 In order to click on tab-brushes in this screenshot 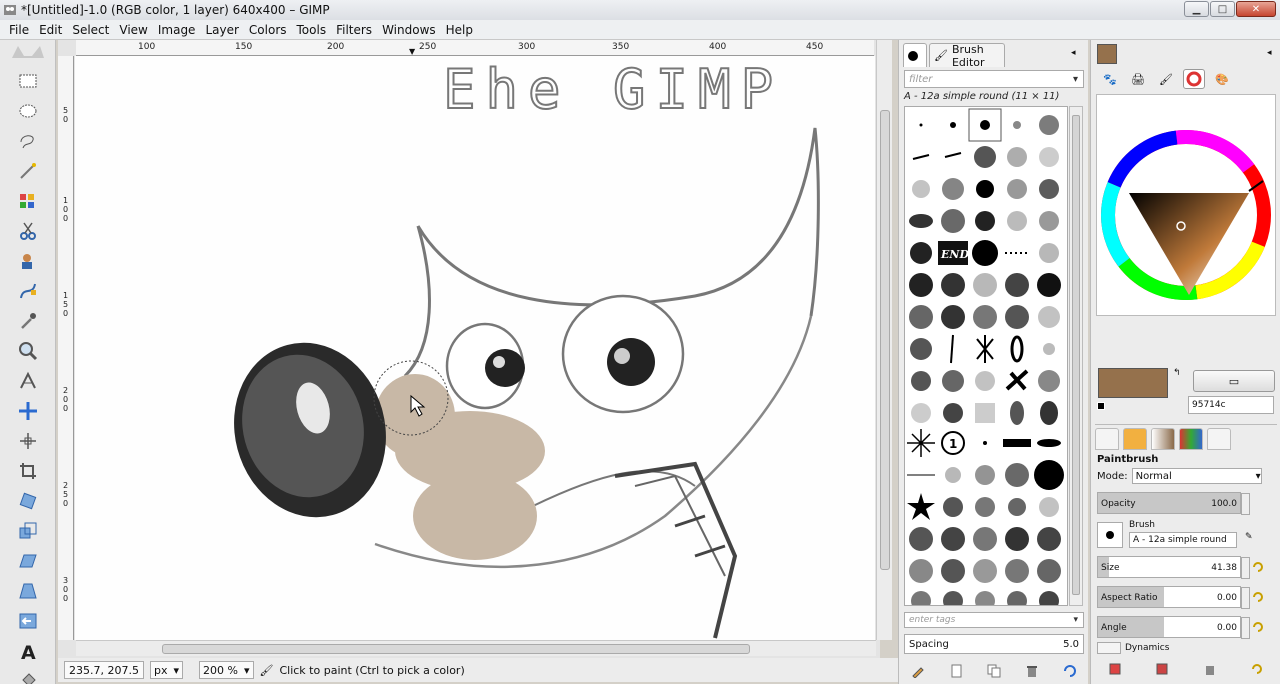, I will do `click(915, 55)`.